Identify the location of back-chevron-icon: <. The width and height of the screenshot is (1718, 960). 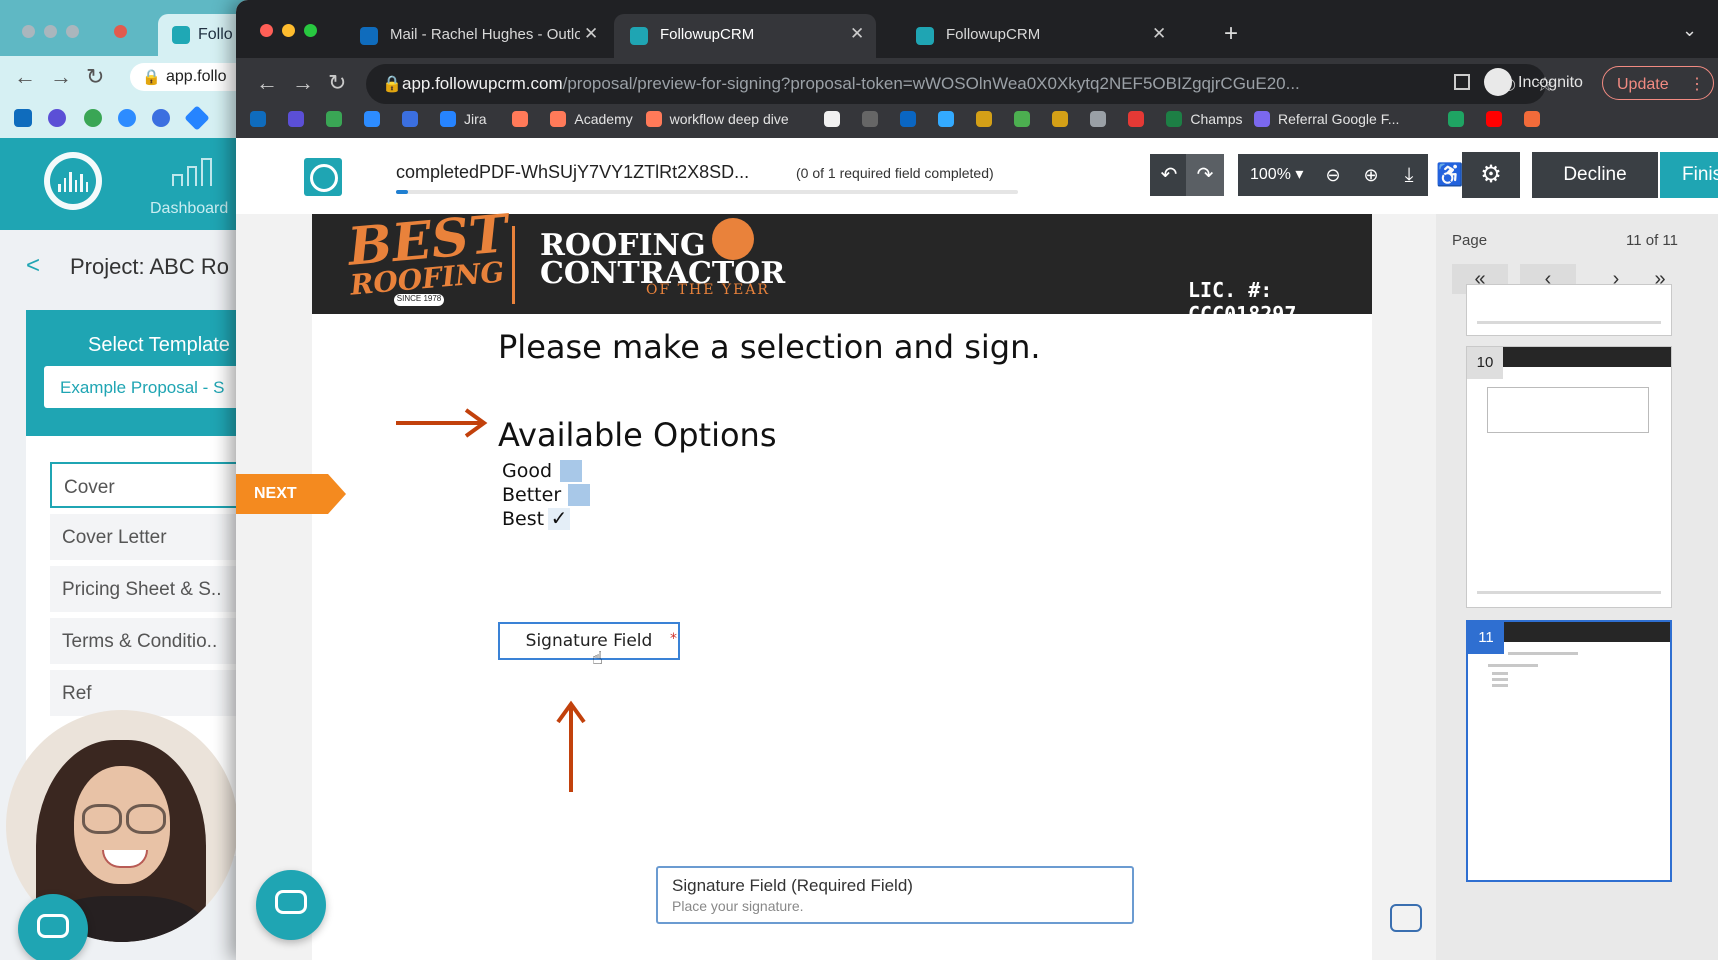
(33, 266).